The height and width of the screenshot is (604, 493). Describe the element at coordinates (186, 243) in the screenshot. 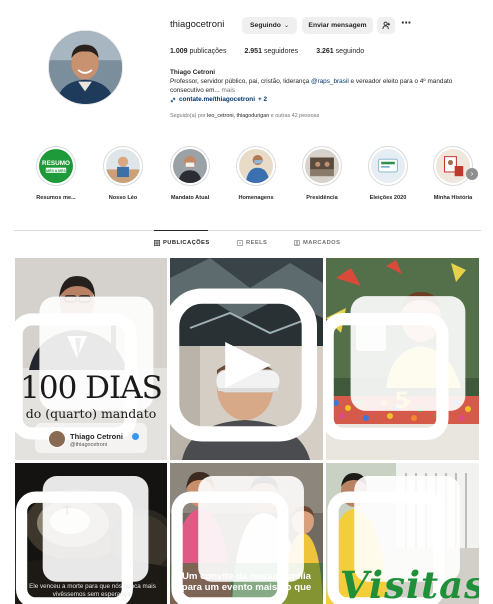

I see `tab-posts-label: PUBLICAÇÕES` at that location.